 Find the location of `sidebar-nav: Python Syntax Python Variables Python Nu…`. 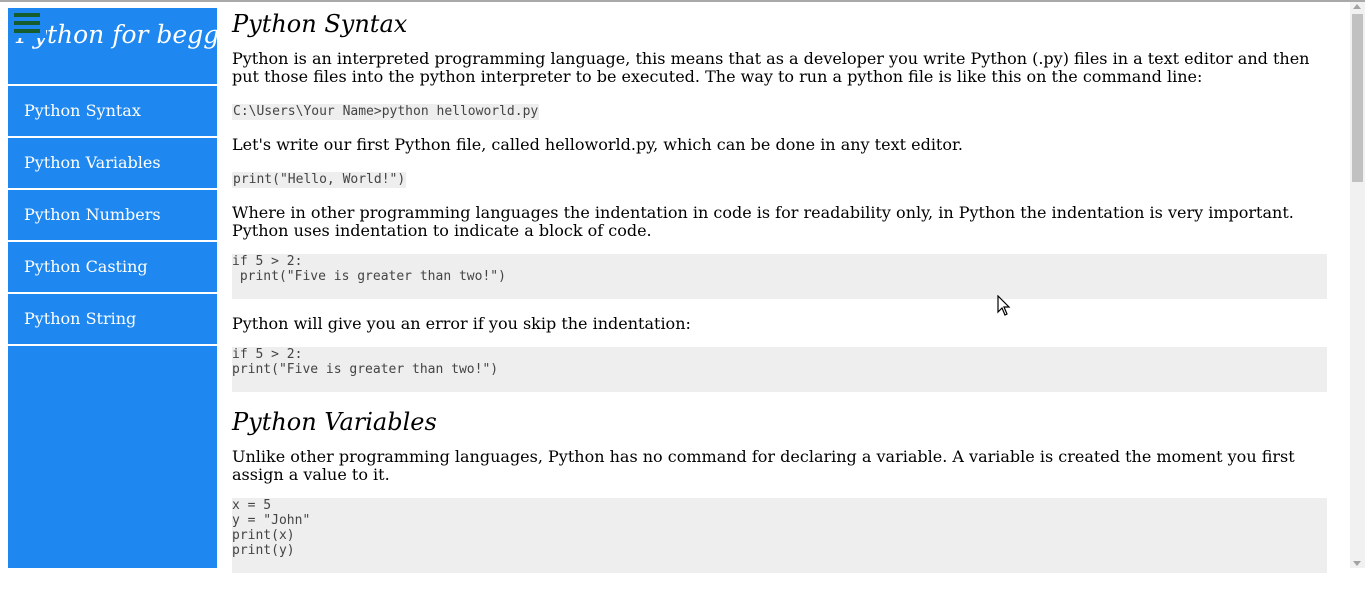

sidebar-nav: Python Syntax Python Variables Python Nu… is located at coordinates (112, 215).